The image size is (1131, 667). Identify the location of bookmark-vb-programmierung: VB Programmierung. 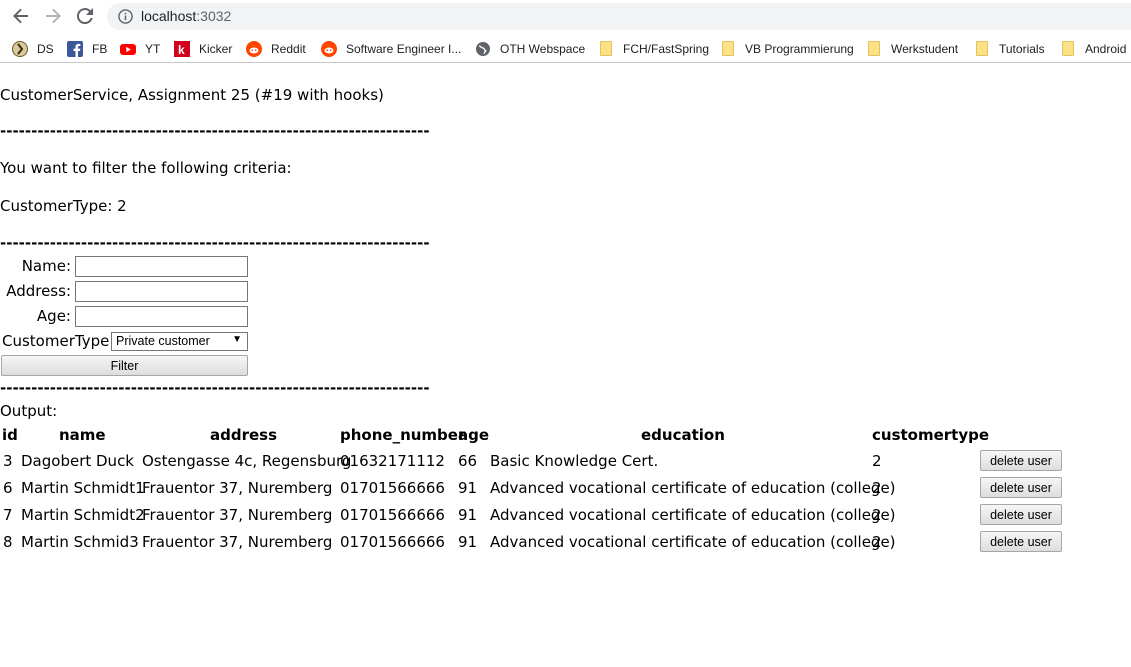
(787, 49).